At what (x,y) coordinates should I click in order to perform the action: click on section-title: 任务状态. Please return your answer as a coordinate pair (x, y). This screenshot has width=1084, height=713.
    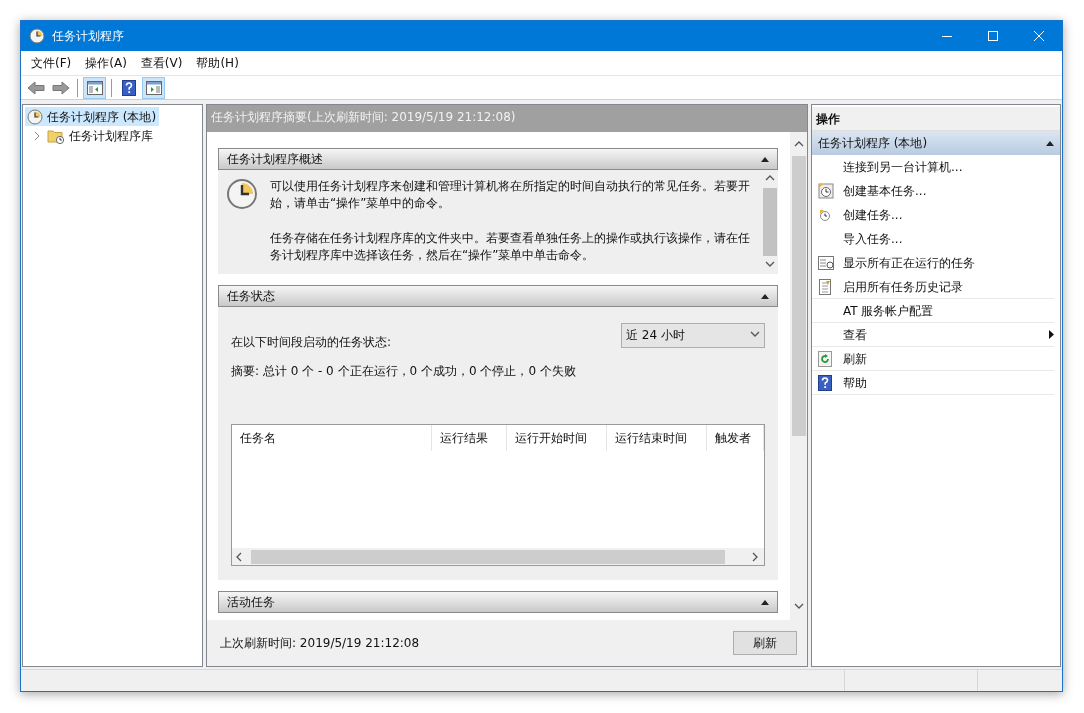
    Looking at the image, I should click on (251, 296).